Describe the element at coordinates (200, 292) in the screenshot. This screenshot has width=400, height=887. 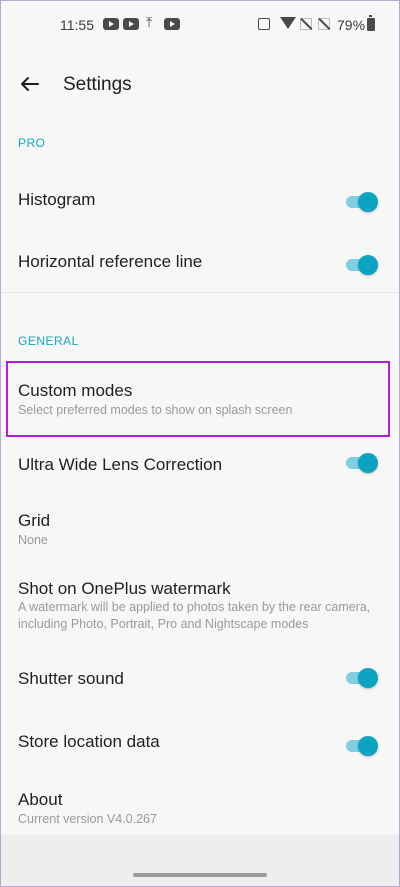
I see `section-divider` at that location.